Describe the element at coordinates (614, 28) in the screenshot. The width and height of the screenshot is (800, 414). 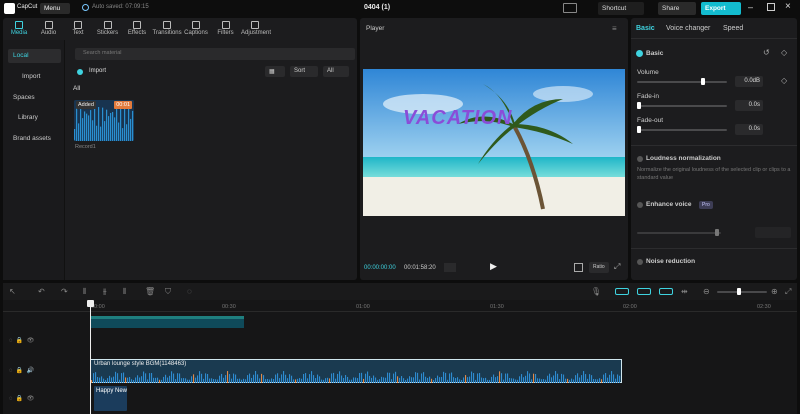
I see `player-menu-icon: ≡` at that location.